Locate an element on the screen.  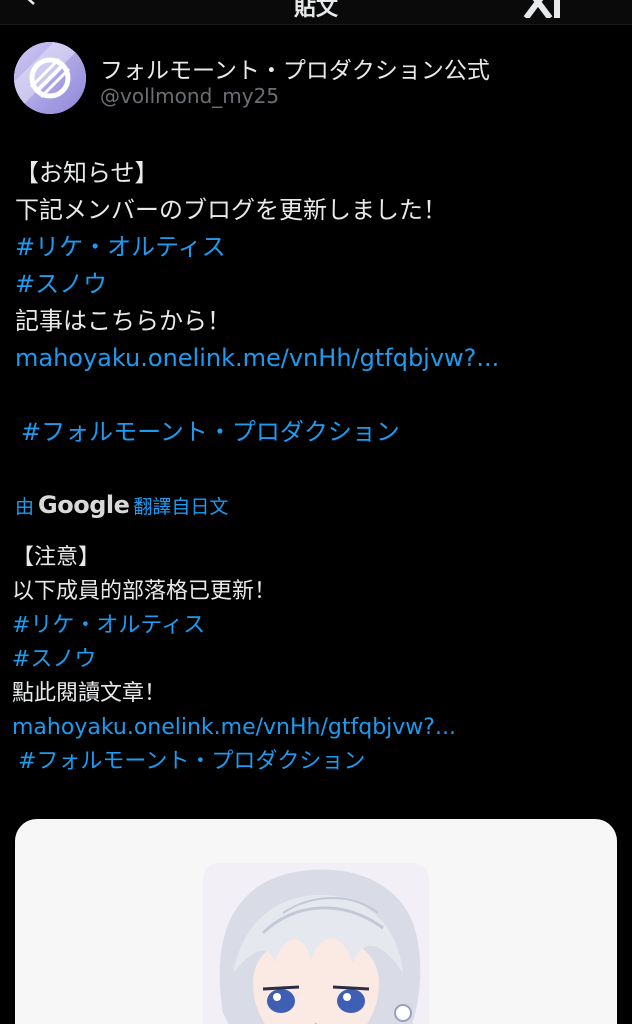
x-logo-icon is located at coordinates (541, 9).